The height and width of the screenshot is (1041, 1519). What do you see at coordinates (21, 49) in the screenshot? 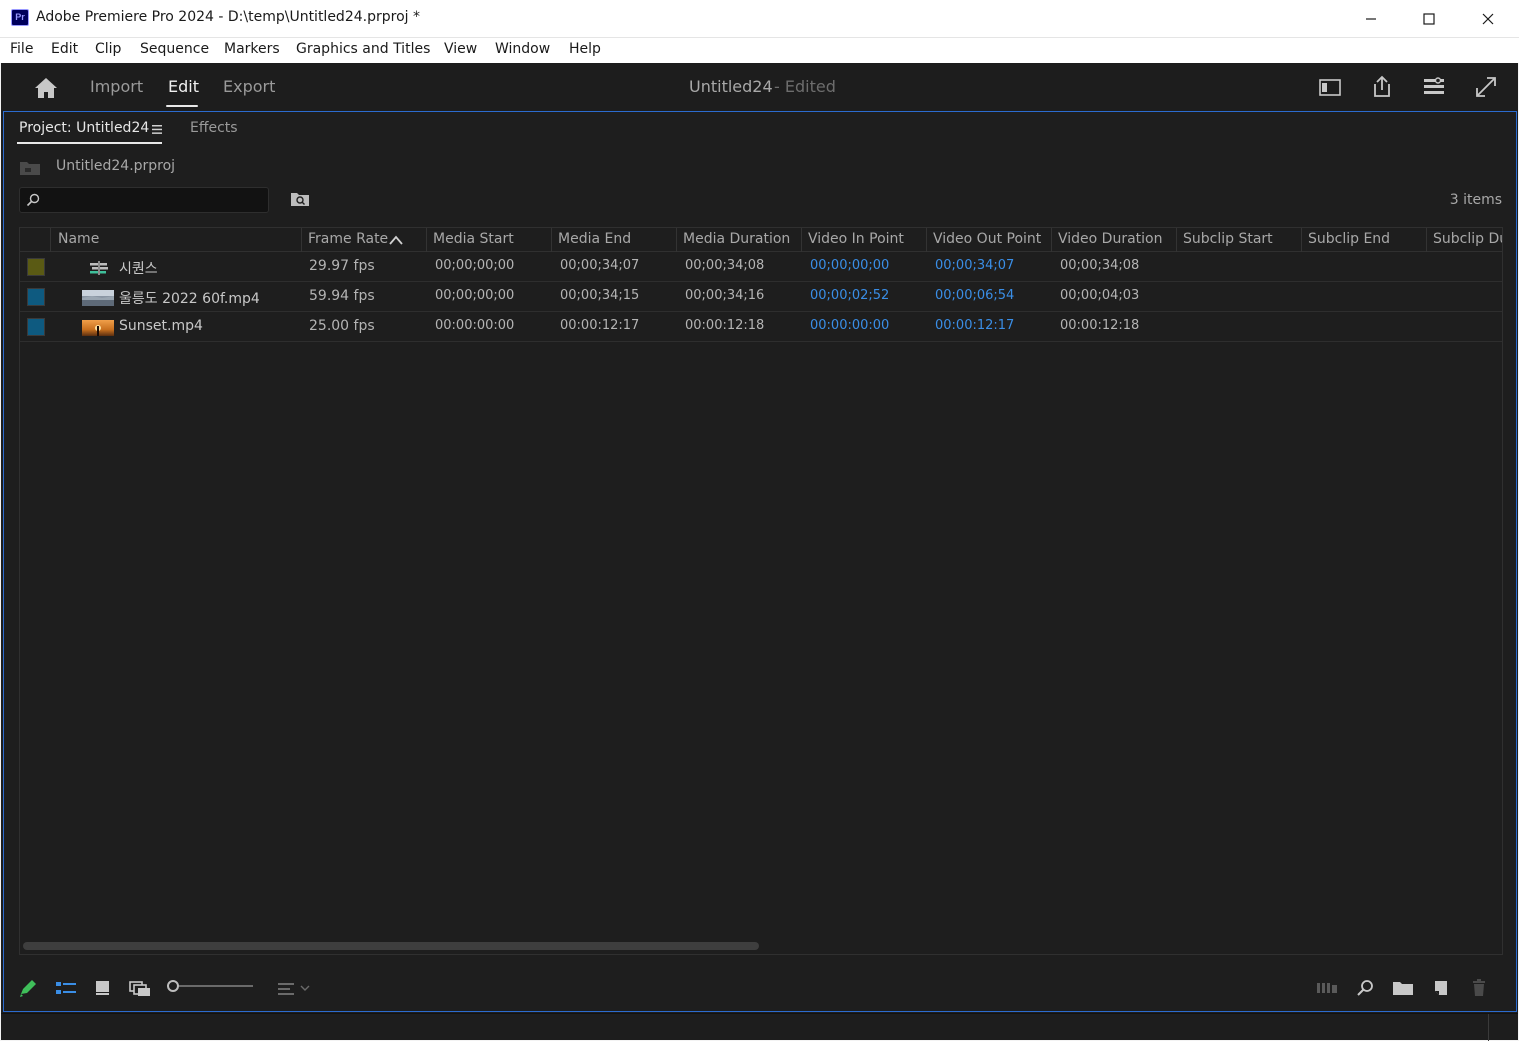
I see `menu-file: File` at bounding box center [21, 49].